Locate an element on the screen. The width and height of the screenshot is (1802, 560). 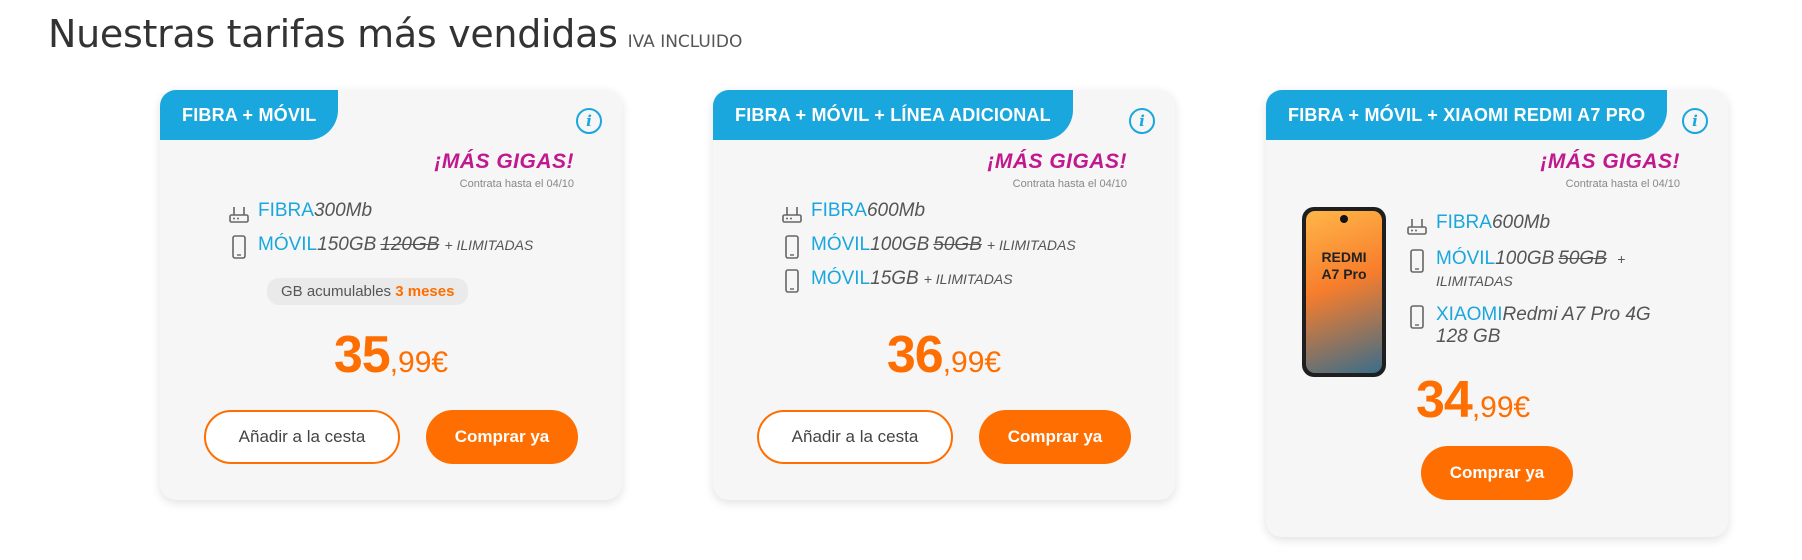
feature-list: FIBRA300Mb MÓVIL150GB 120GB + ILIMITADAS is located at coordinates (380, 234).